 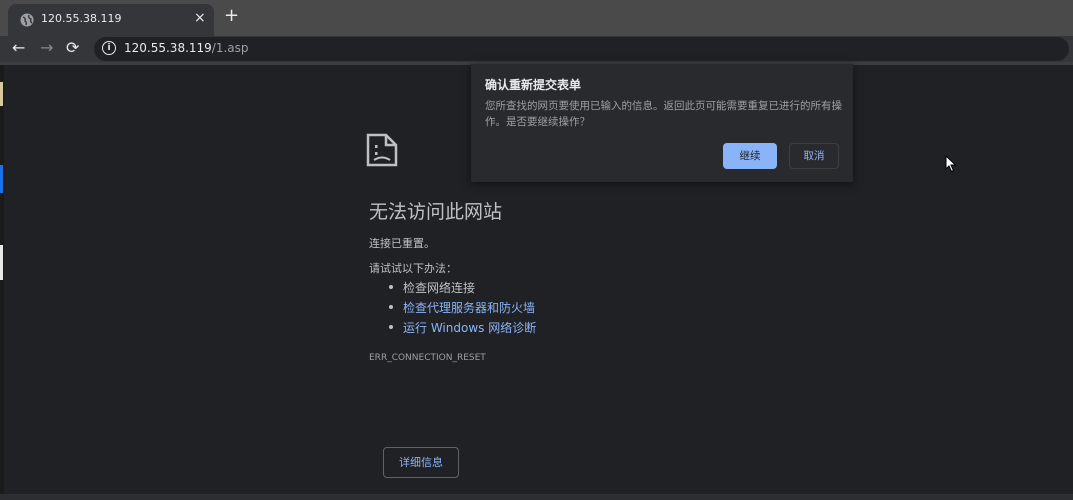 I want to click on info-icon: i, so click(x=109, y=48).